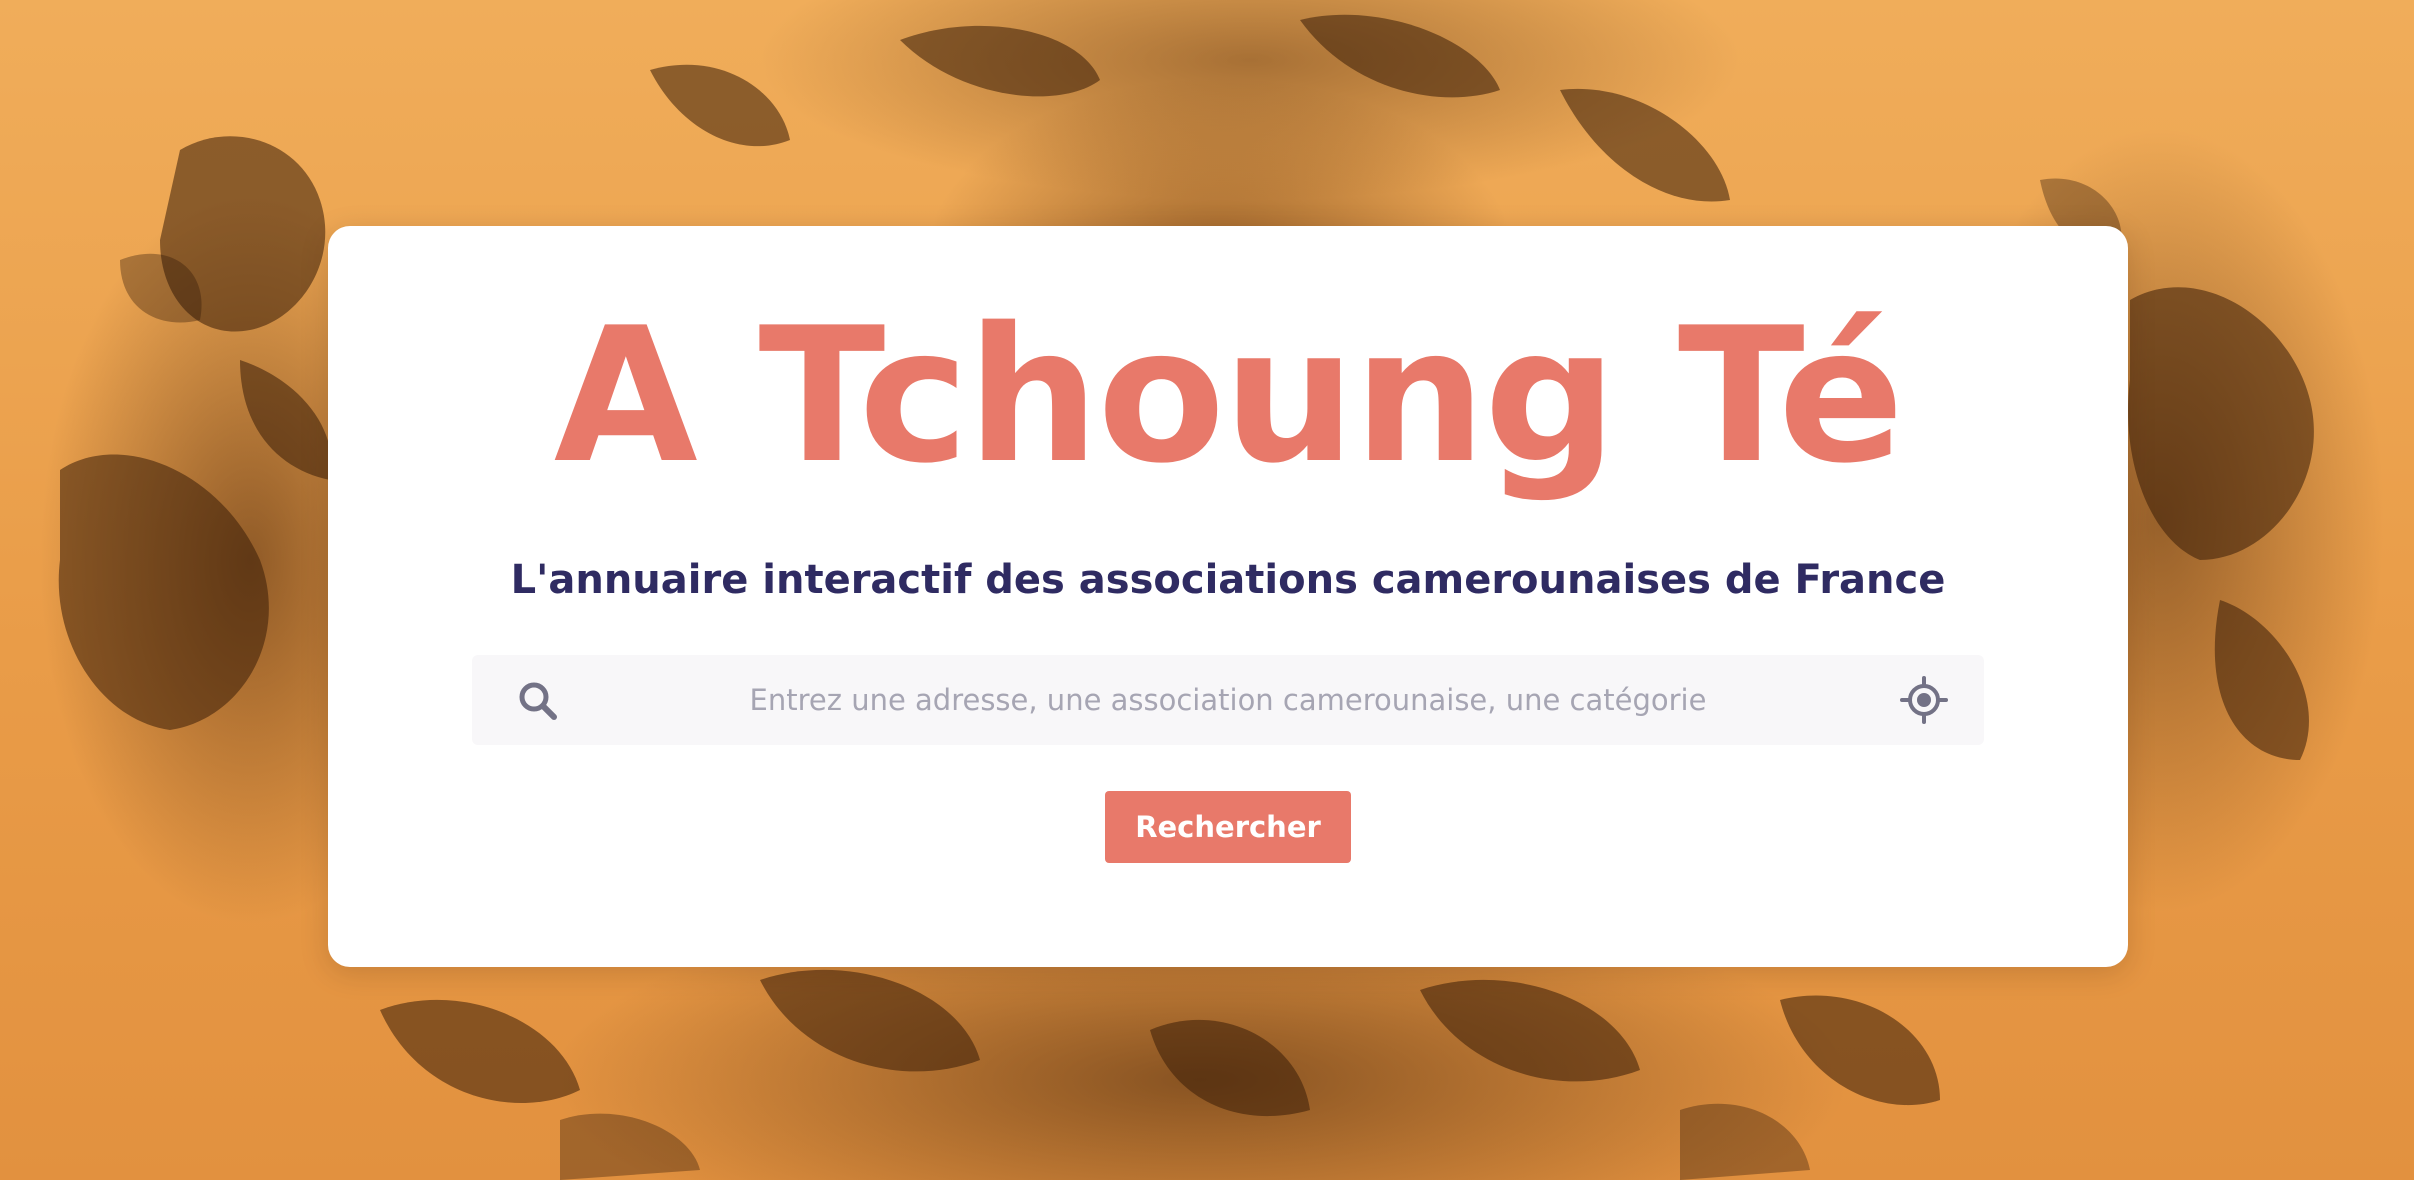 The height and width of the screenshot is (1180, 2414). I want to click on search-submit-button: Rechercher, so click(1228, 827).